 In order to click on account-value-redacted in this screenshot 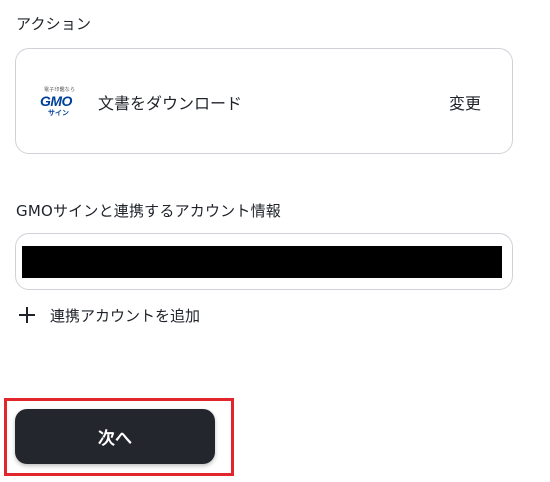, I will do `click(262, 262)`.